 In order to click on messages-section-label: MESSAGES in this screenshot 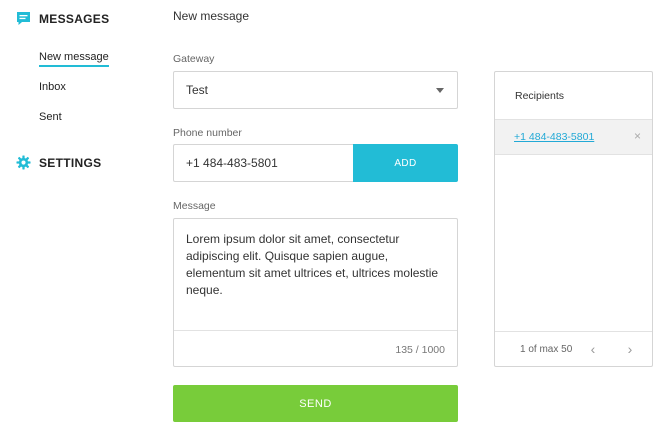, I will do `click(74, 18)`.